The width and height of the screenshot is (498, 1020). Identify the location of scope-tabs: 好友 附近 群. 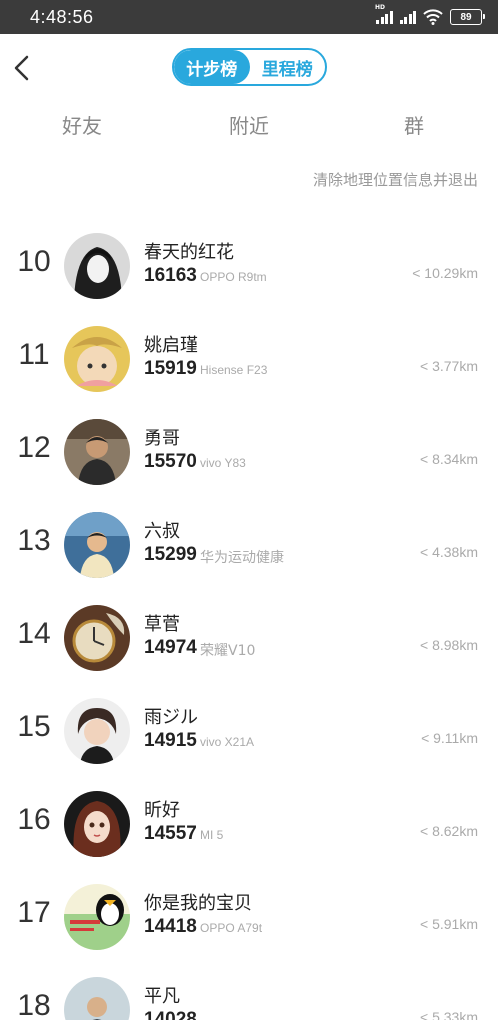
(249, 127).